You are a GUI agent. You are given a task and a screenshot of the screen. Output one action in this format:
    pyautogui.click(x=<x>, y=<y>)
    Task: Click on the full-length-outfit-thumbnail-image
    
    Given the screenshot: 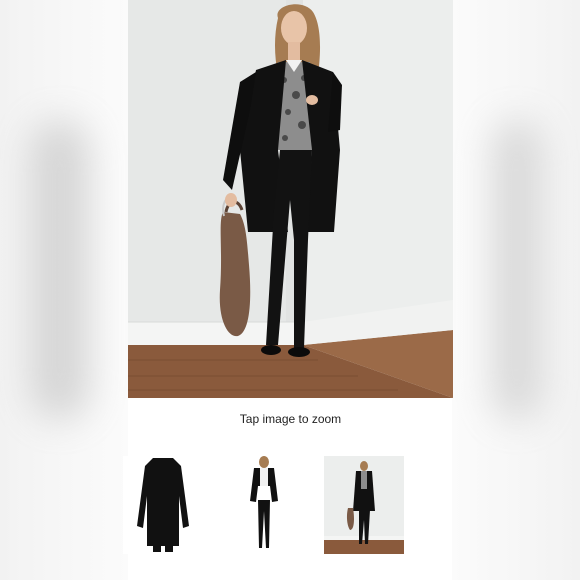 What is the action you would take?
    pyautogui.click(x=264, y=505)
    